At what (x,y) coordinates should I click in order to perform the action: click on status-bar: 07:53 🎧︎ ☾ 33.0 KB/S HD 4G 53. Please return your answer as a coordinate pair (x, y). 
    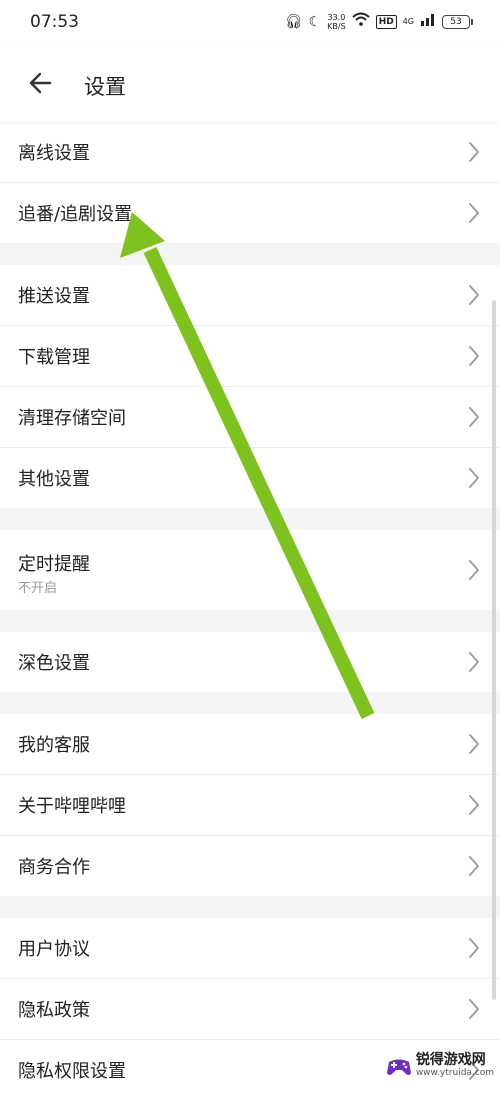
    Looking at the image, I should click on (250, 22).